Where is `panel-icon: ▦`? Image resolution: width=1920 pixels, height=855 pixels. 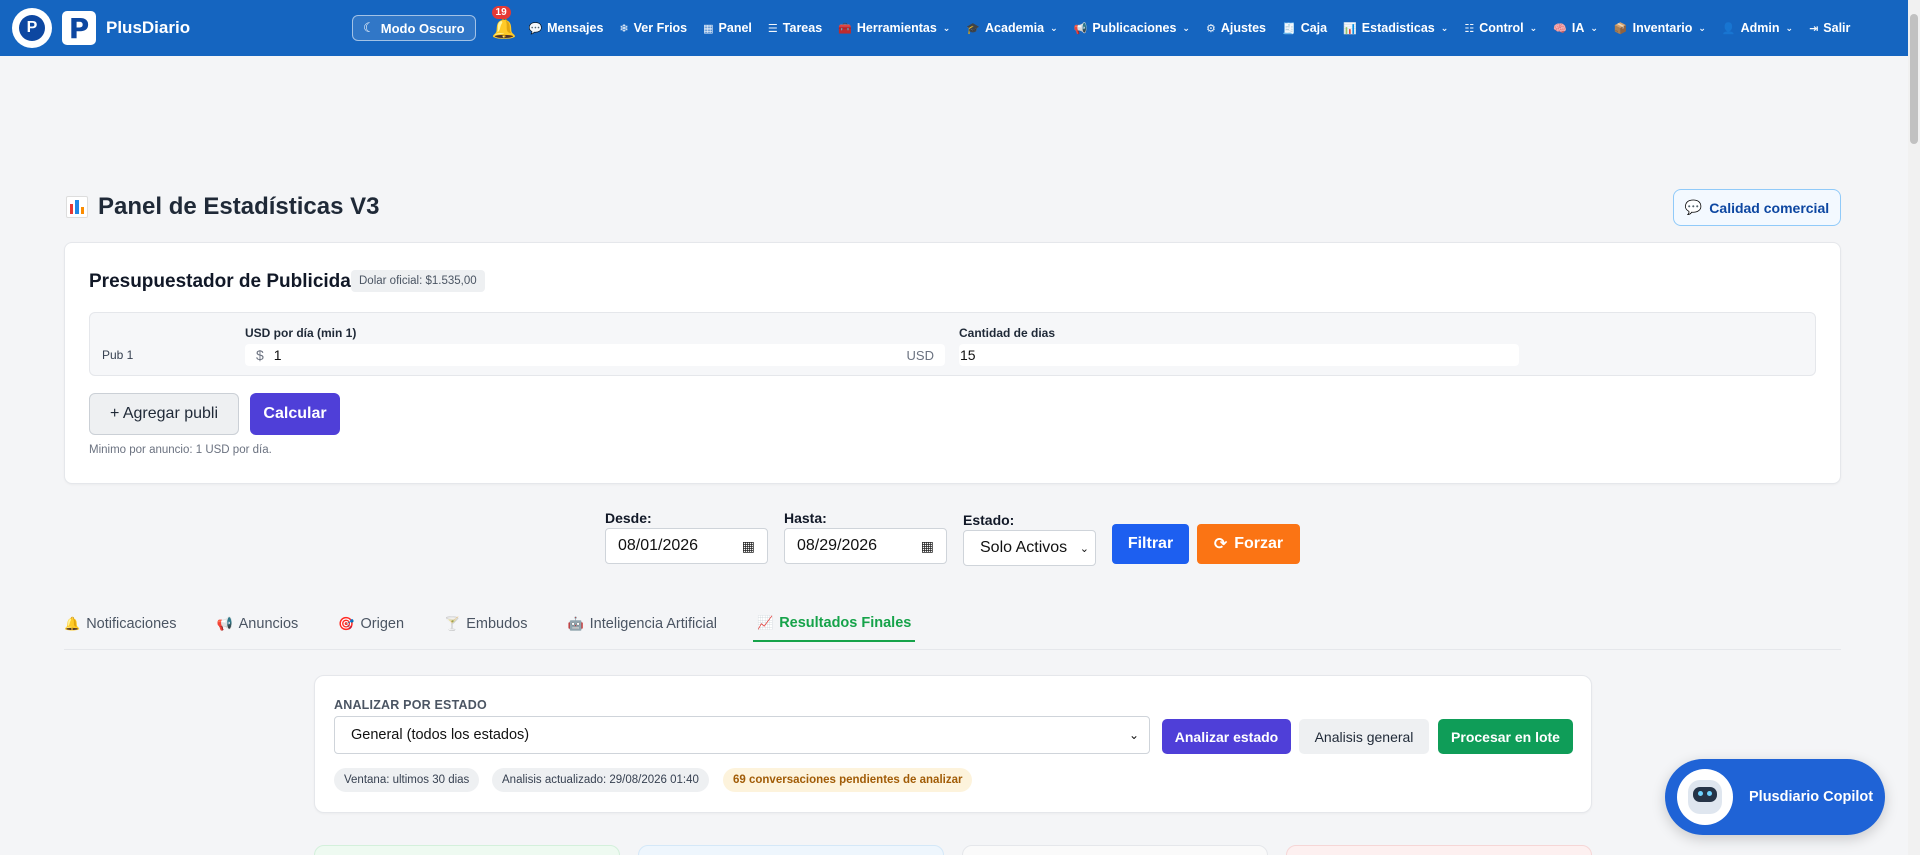 panel-icon: ▦ is located at coordinates (708, 28).